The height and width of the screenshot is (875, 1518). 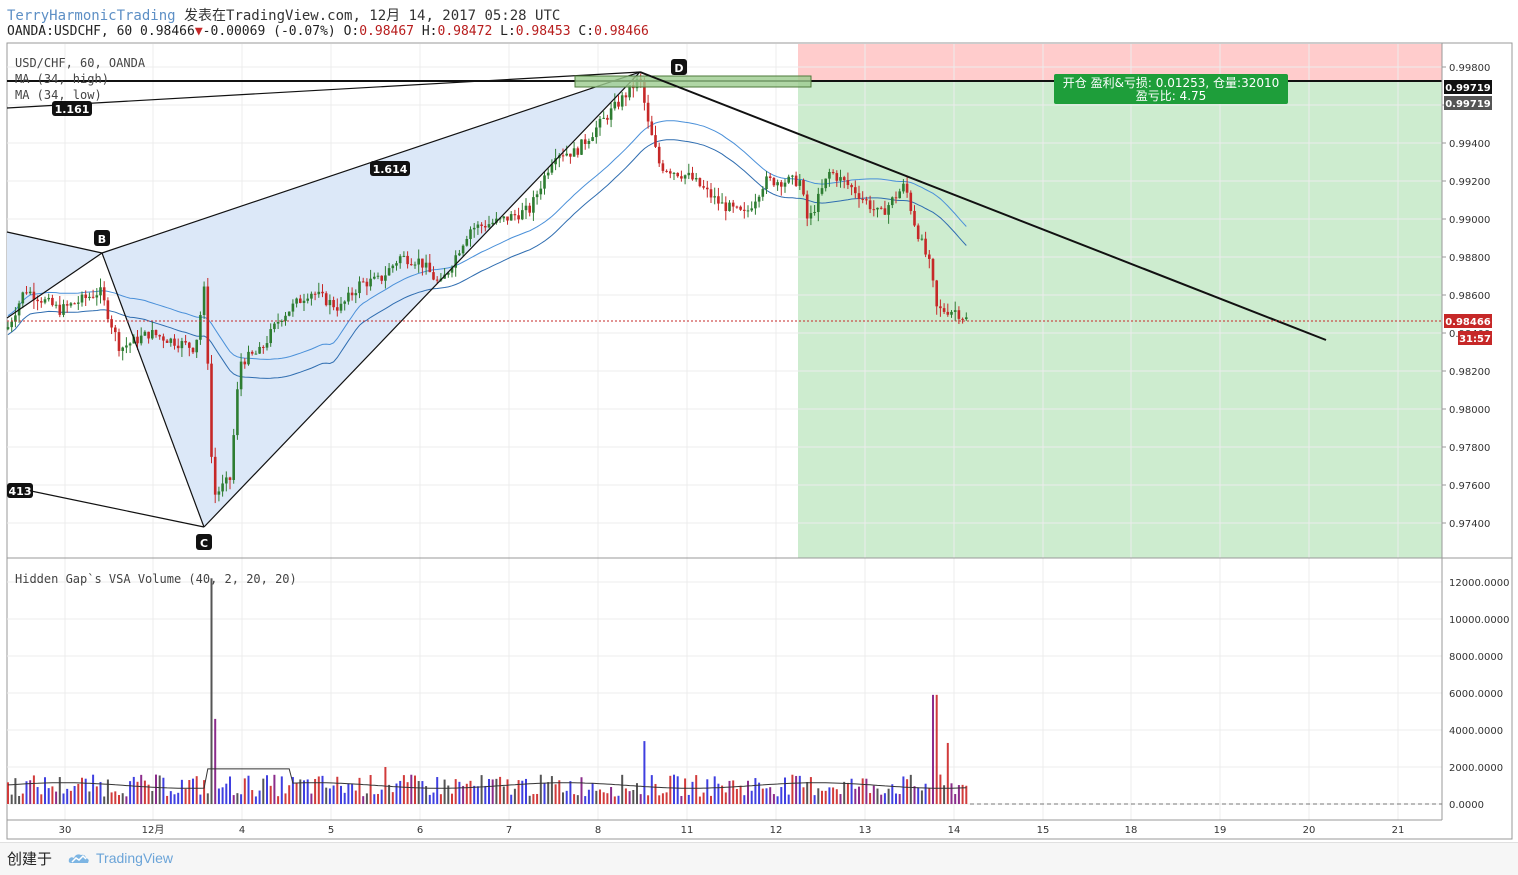 I want to click on price-tick-label: 0.98600, so click(x=1469, y=296).